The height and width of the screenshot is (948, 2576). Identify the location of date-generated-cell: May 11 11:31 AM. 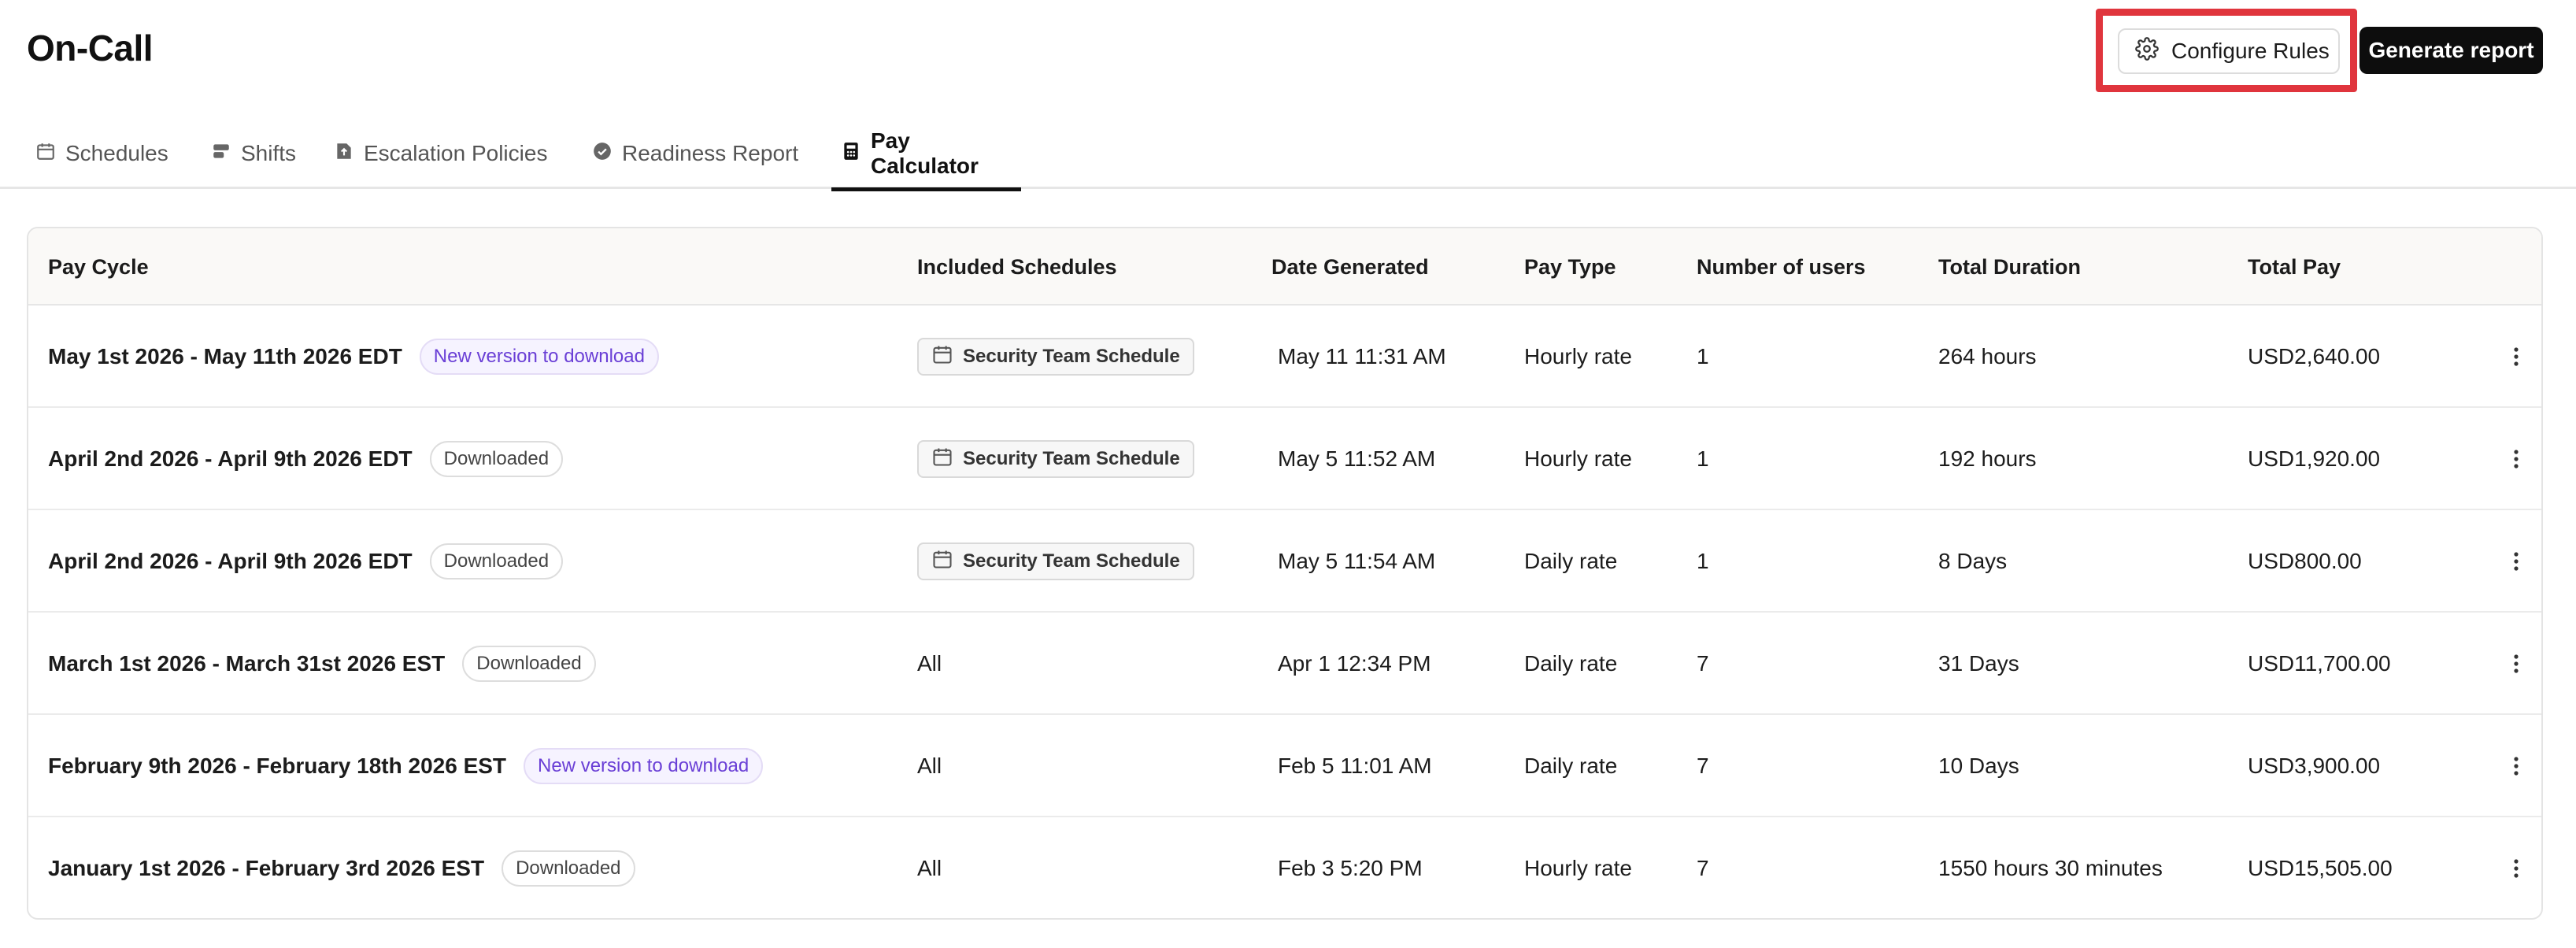
(1362, 356).